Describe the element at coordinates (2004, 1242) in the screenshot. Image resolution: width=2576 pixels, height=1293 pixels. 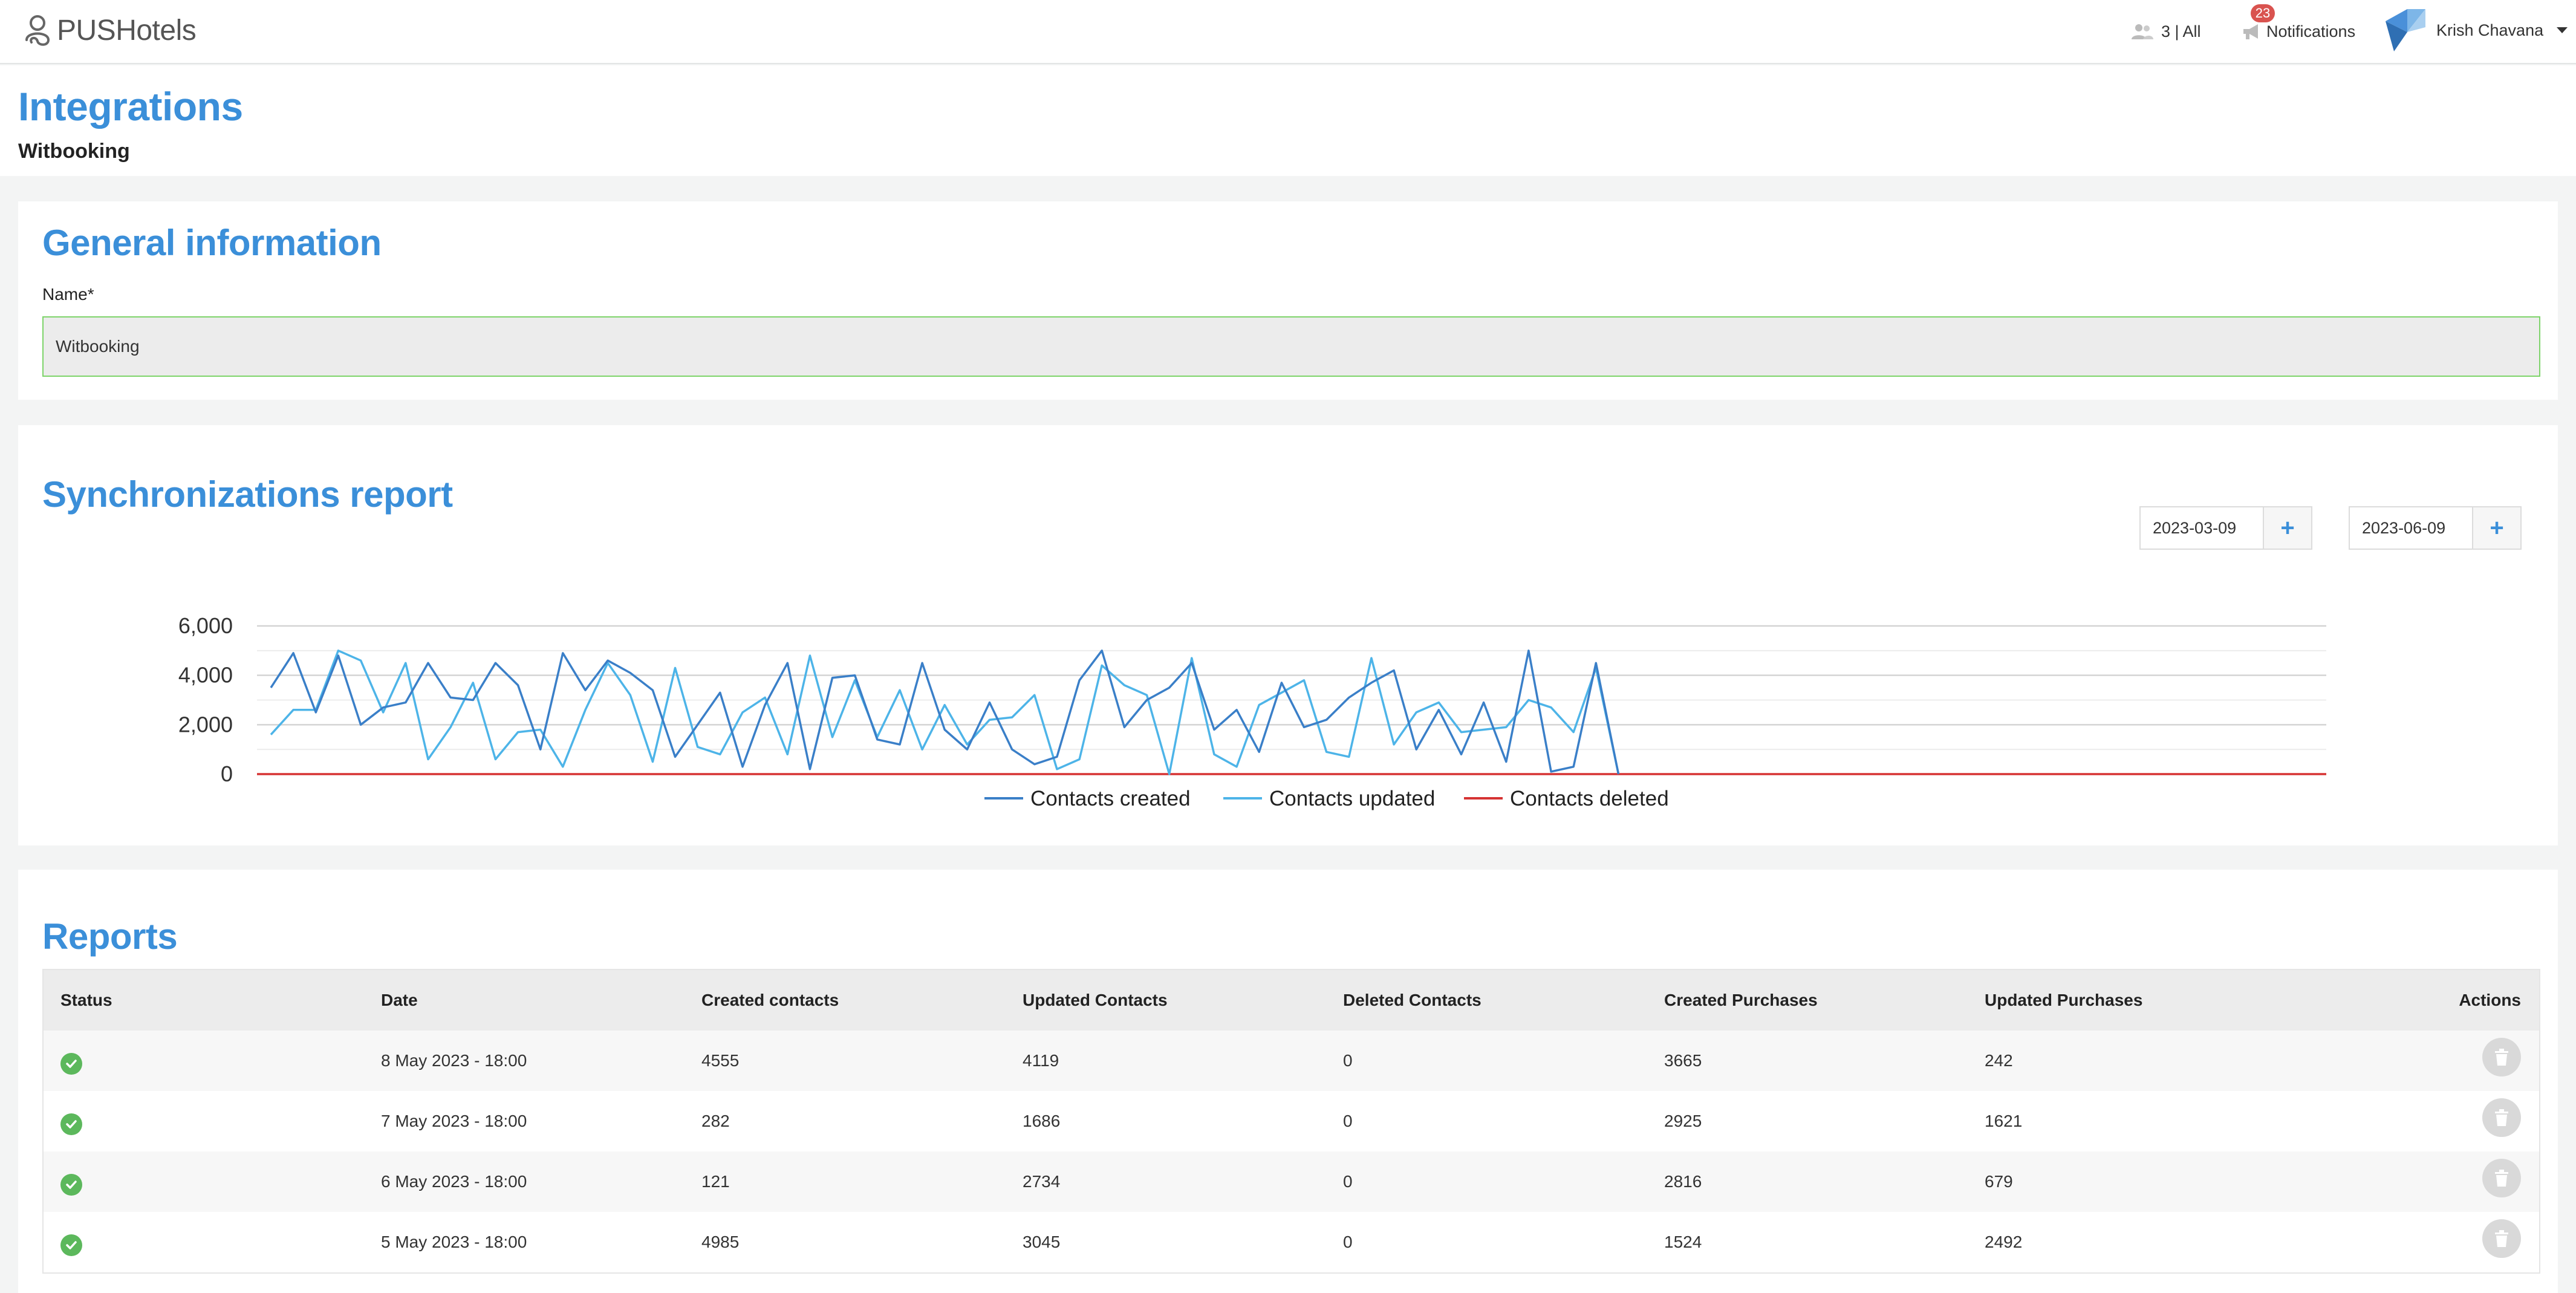
I see `cell-updated-purchases: 2492` at that location.